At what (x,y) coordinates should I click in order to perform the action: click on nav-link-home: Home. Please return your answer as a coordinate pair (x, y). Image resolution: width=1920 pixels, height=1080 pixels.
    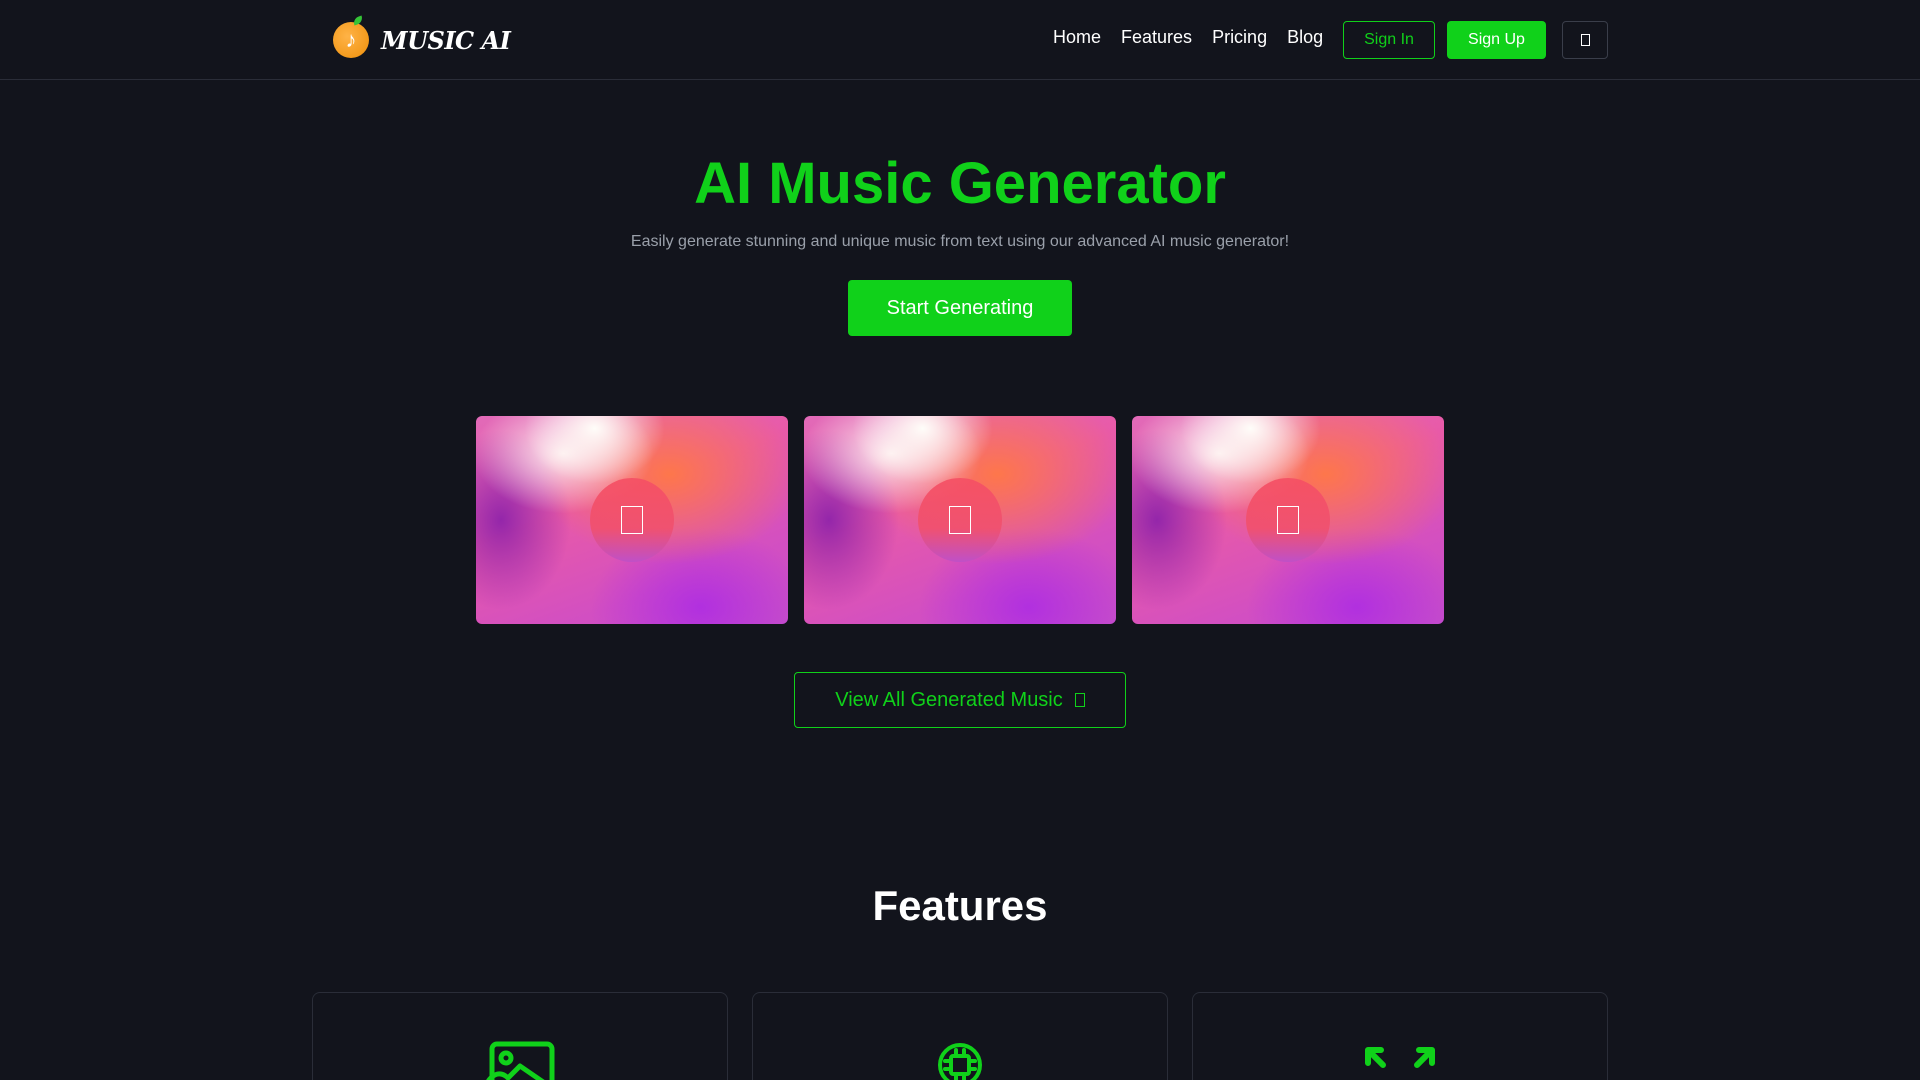
    Looking at the image, I should click on (1077, 37).